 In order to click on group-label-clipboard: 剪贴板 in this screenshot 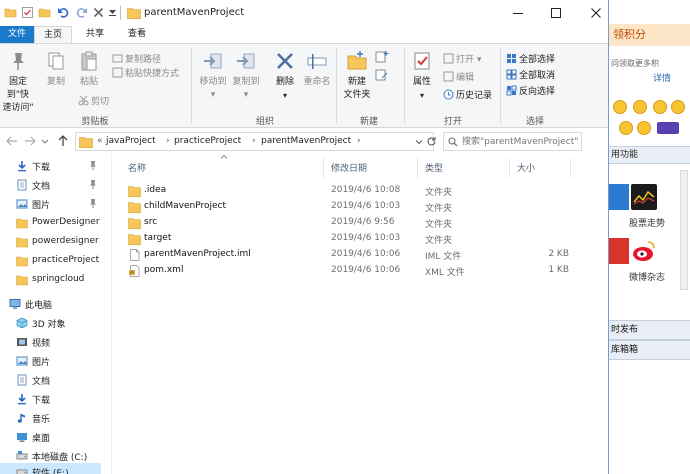, I will do `click(95, 122)`.